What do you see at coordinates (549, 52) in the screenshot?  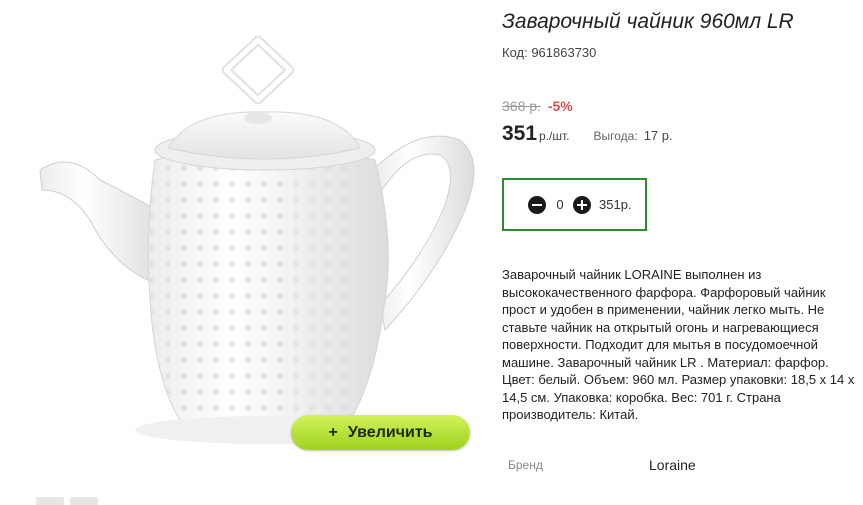 I see `product-code: Код: 961863730` at bounding box center [549, 52].